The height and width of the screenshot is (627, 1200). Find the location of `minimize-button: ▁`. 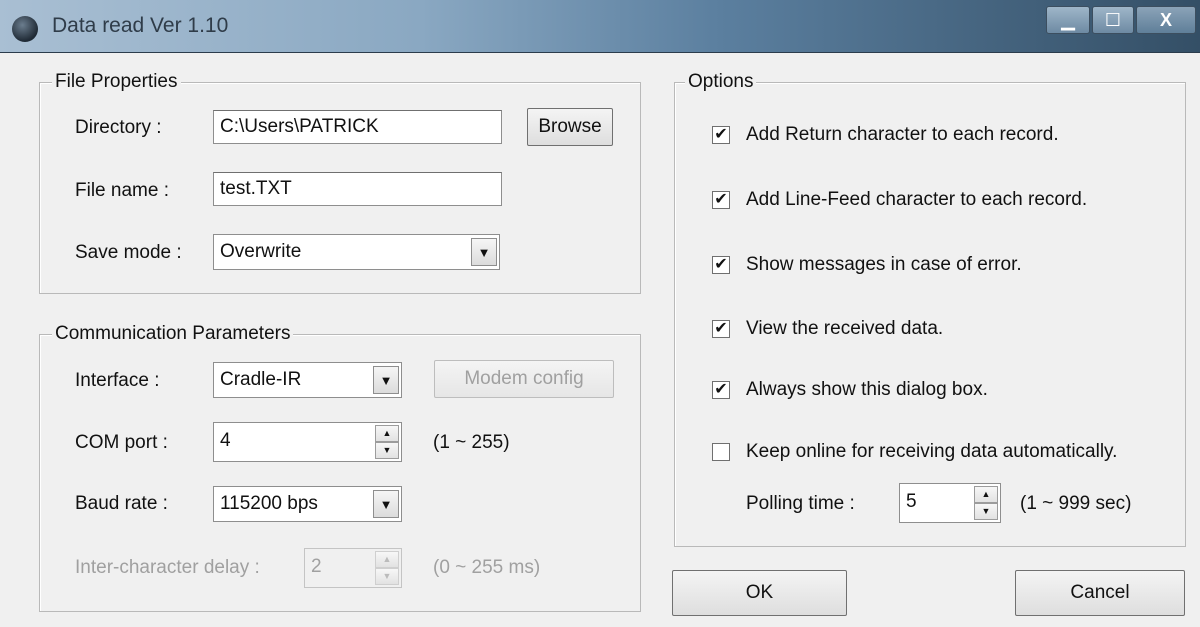

minimize-button: ▁ is located at coordinates (1068, 20).